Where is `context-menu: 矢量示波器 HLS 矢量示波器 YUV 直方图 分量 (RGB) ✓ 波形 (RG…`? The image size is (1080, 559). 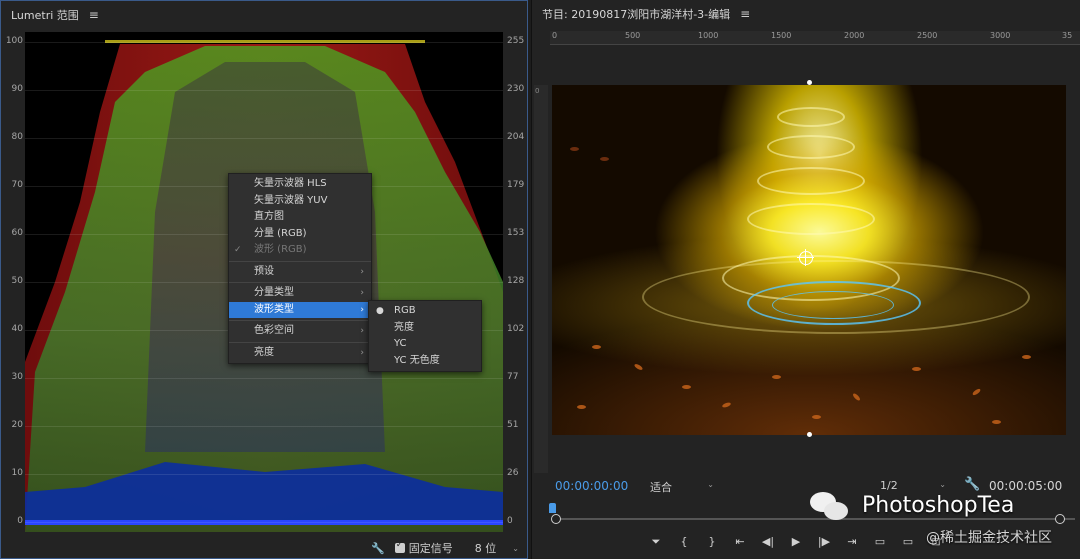 context-menu: 矢量示波器 HLS 矢量示波器 YUV 直方图 分量 (RGB) ✓ 波形 (RG… is located at coordinates (300, 268).